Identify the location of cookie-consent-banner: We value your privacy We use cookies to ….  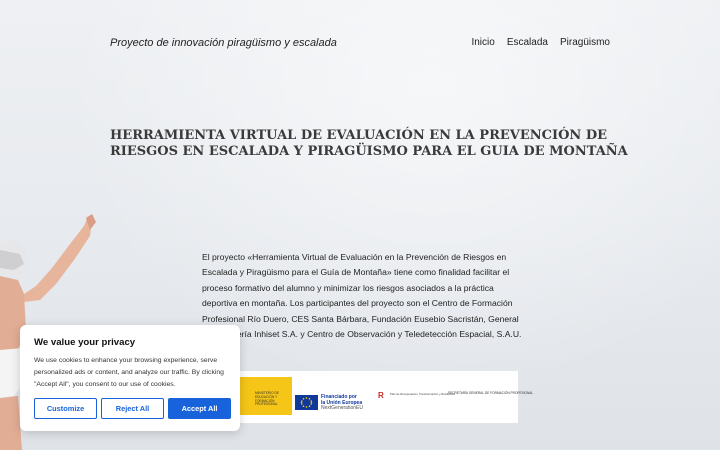
(130, 378).